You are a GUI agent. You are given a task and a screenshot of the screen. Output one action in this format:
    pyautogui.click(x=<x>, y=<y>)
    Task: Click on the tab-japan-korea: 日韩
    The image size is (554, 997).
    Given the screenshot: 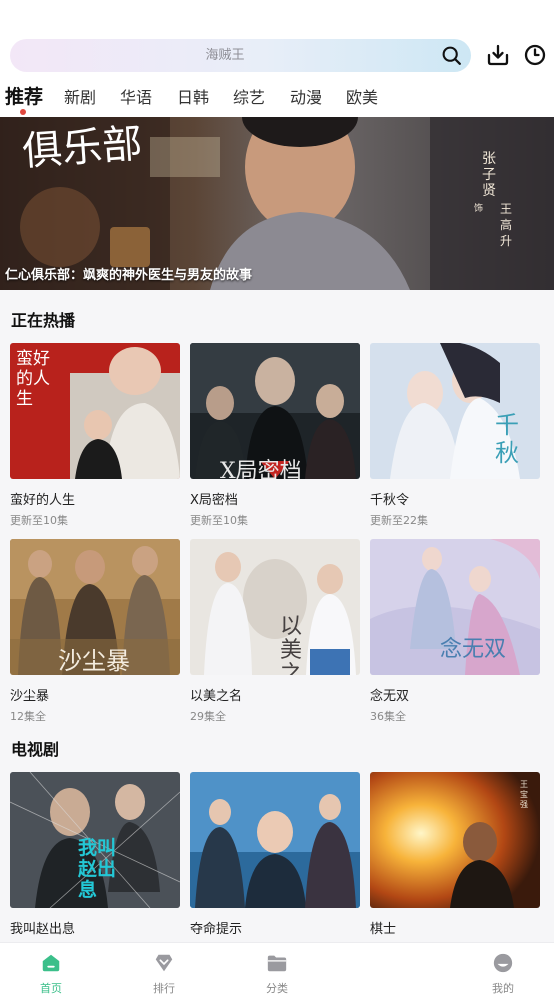 What is the action you would take?
    pyautogui.click(x=193, y=96)
    